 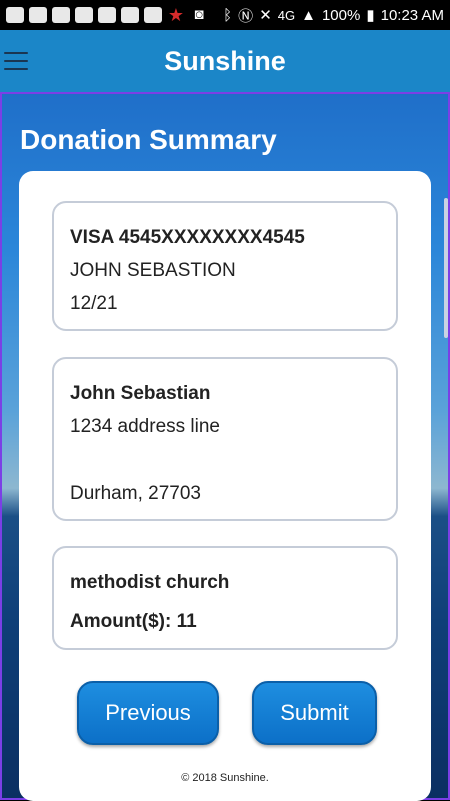 What do you see at coordinates (308, 15) in the screenshot?
I see `signal-icon: ▲` at bounding box center [308, 15].